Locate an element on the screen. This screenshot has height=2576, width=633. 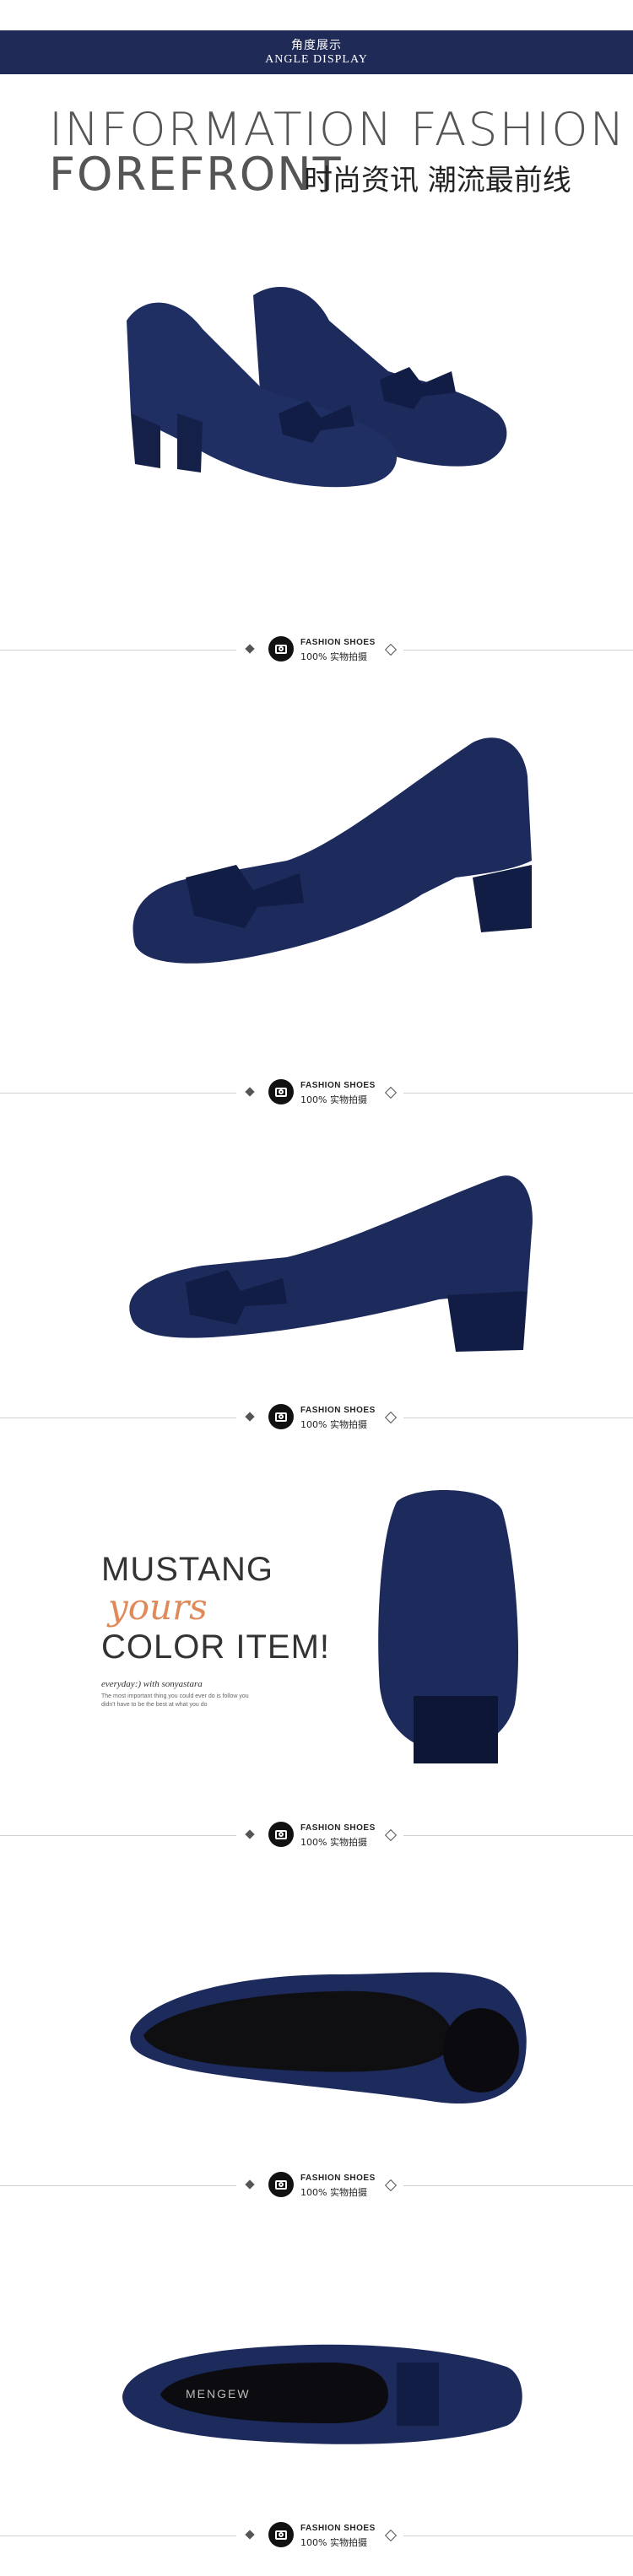
shoe-back-image is located at coordinates (448, 1626).